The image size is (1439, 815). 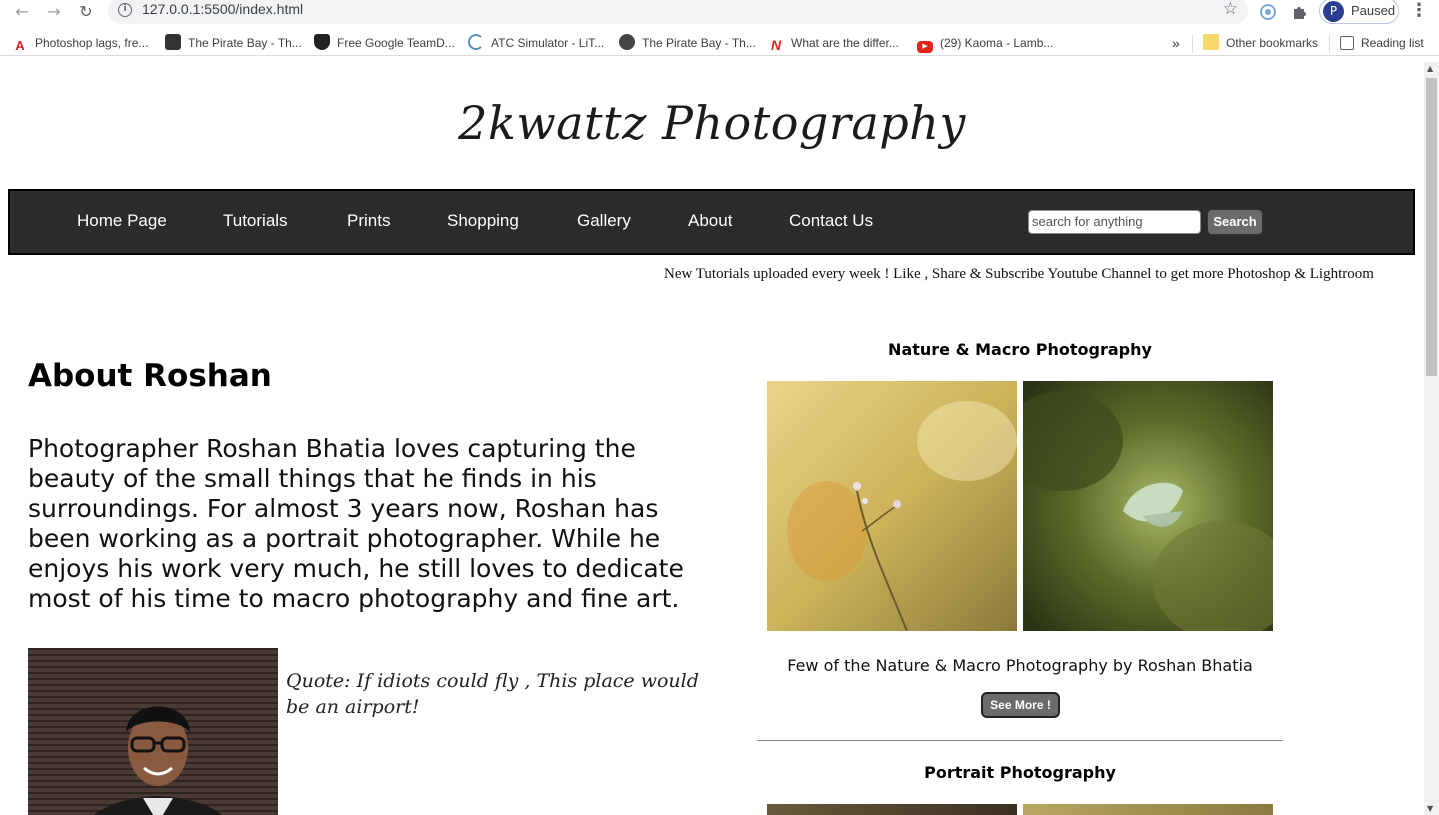 What do you see at coordinates (1260, 43) in the screenshot?
I see `other-bookmarks: Other bookmarks` at bounding box center [1260, 43].